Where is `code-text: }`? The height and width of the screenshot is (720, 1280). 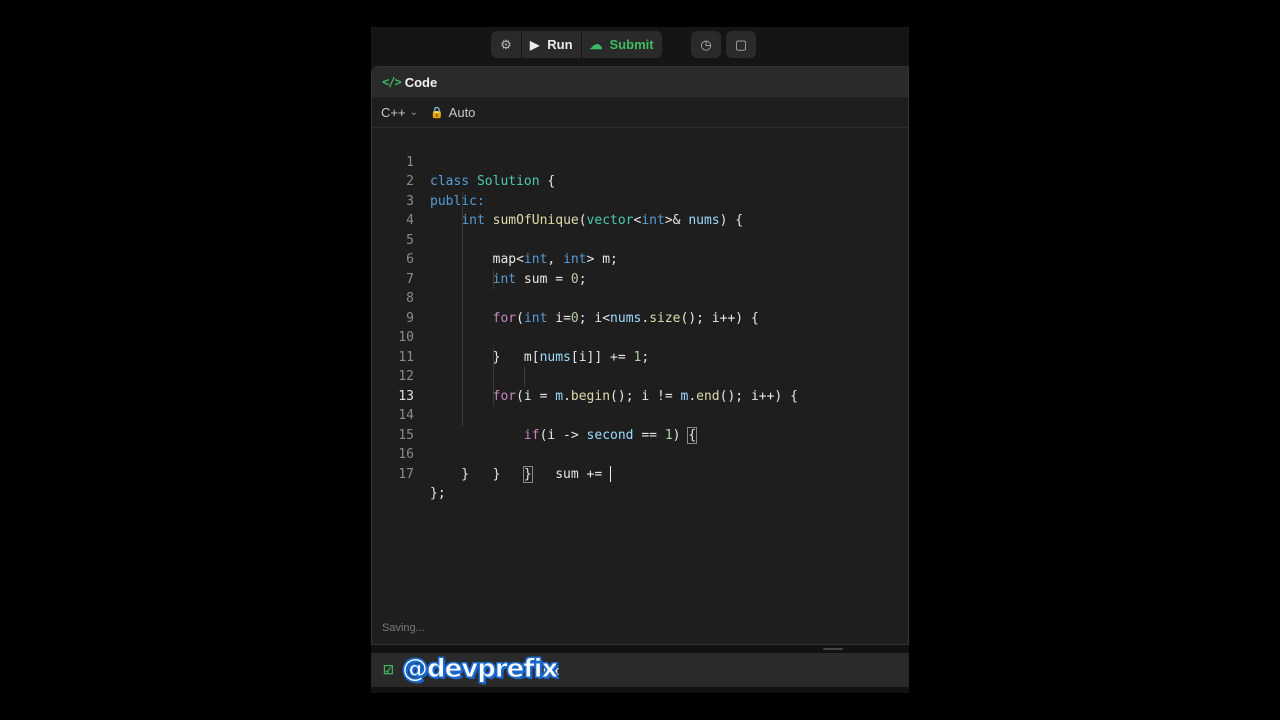
code-text: } is located at coordinates (450, 474).